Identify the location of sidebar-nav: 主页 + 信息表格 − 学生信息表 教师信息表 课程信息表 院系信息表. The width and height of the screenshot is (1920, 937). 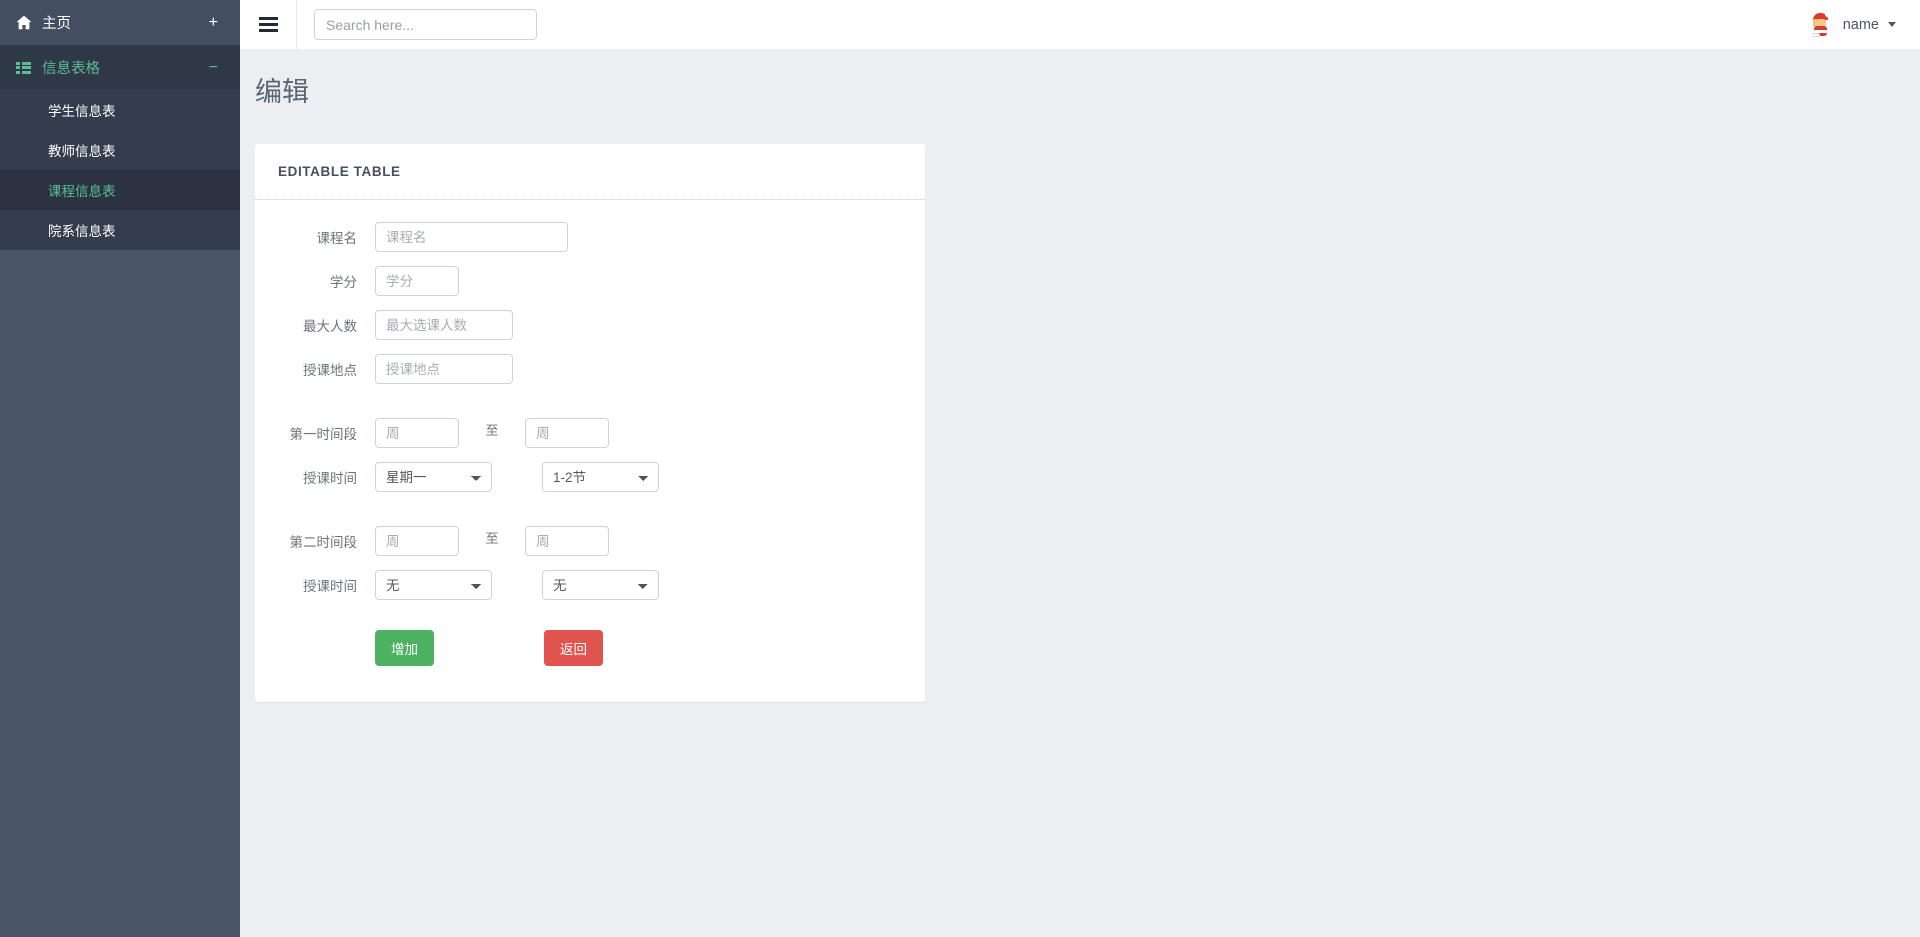
(120, 125).